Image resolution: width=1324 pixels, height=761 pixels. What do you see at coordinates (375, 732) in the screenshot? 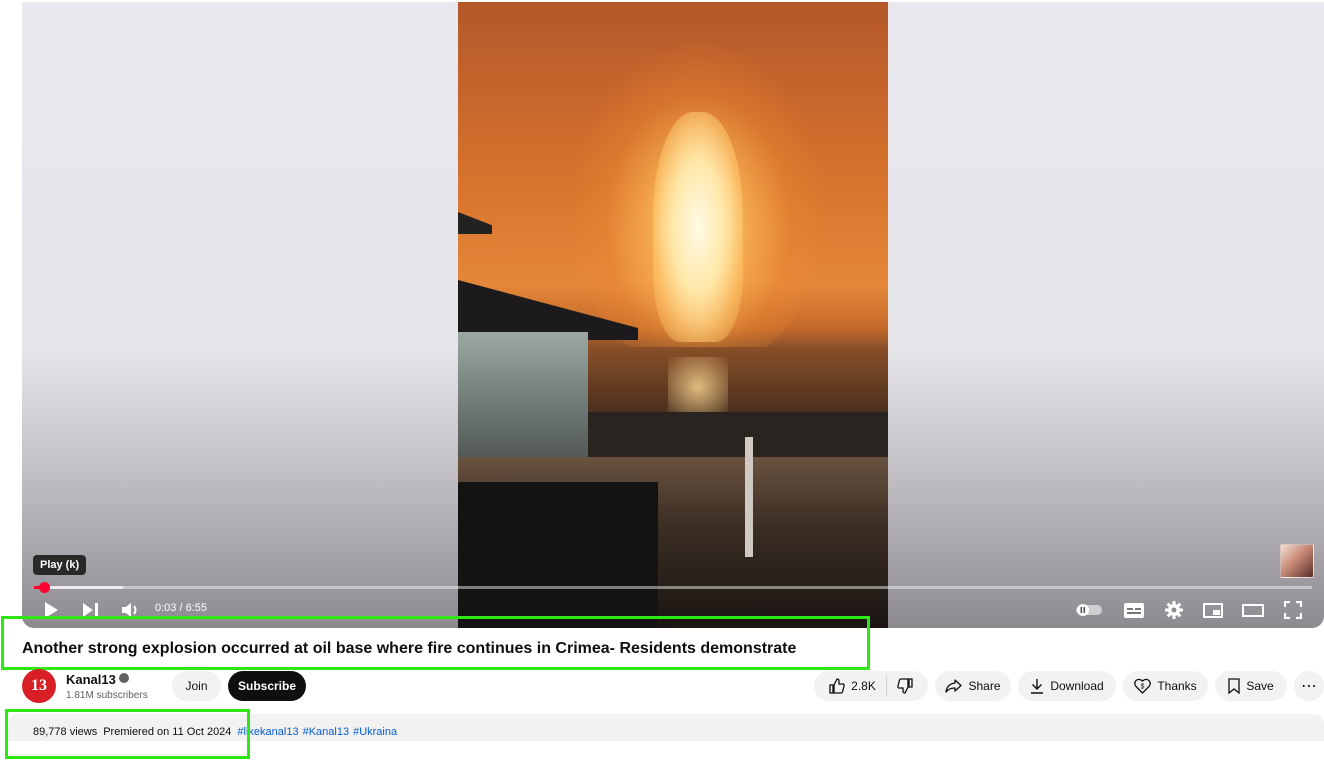
I see `hashtag-link: #Ukraina` at bounding box center [375, 732].